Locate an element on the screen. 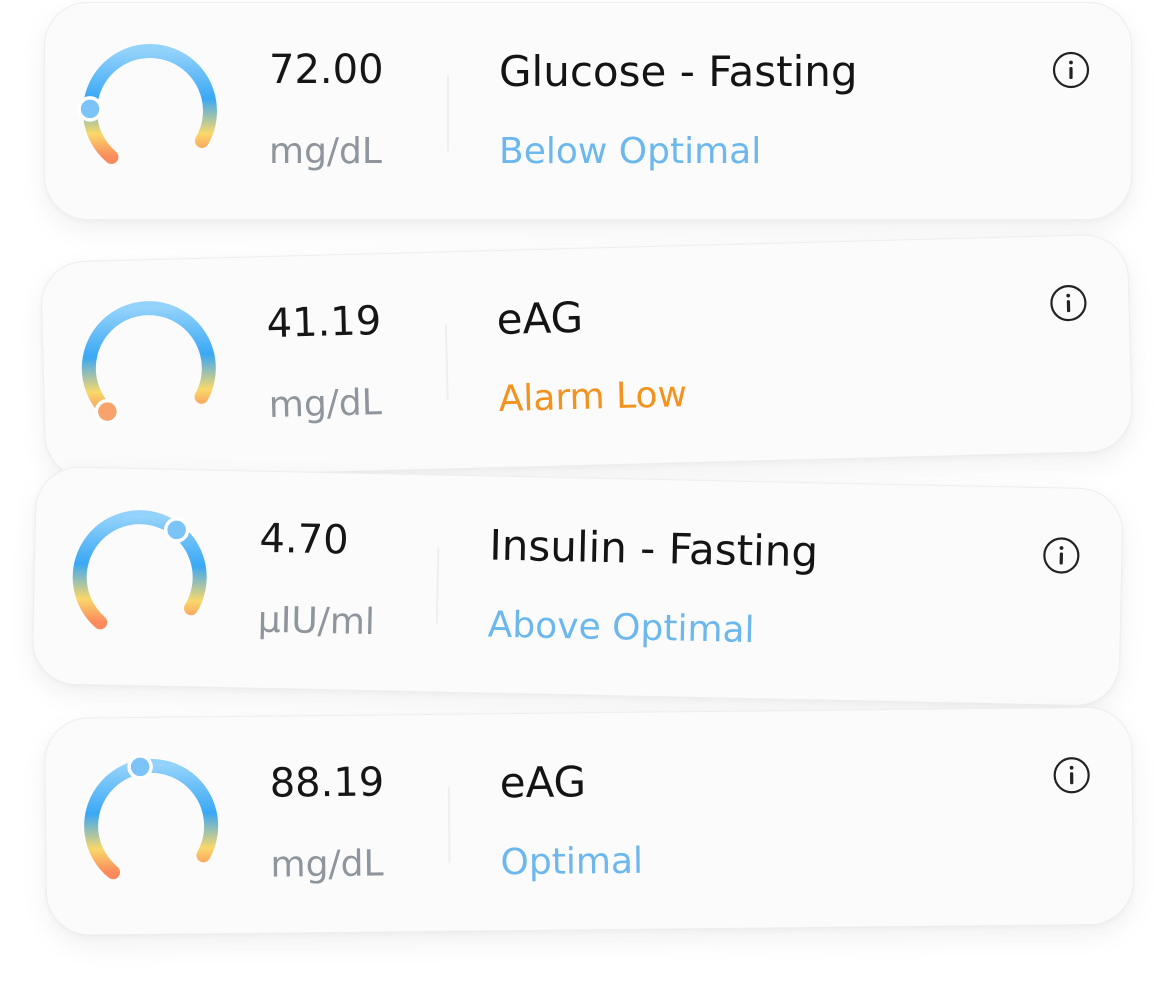  biomarker-value: 72.00 is located at coordinates (326, 70).